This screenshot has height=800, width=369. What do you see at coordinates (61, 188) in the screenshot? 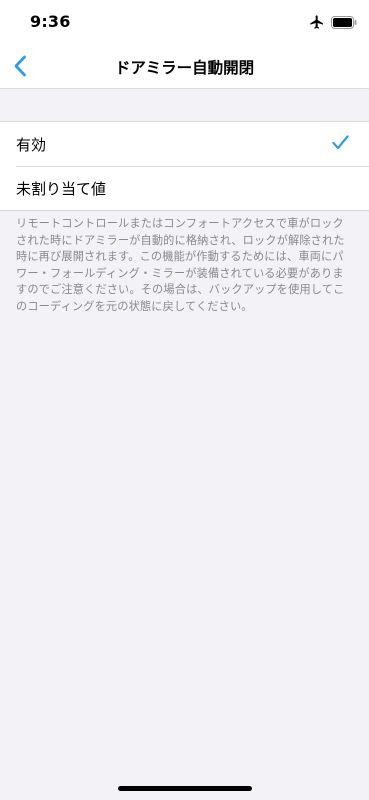
I see `option-label: 未割り当て値` at bounding box center [61, 188].